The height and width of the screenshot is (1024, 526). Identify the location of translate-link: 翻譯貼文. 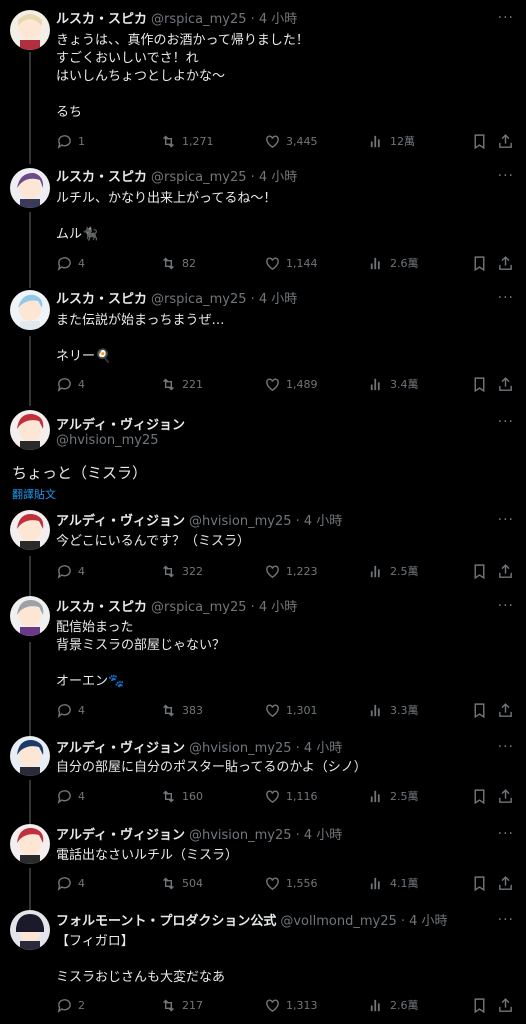
(34, 494).